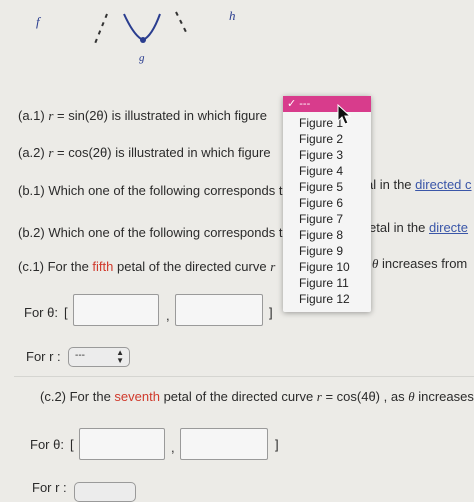 Image resolution: width=474 pixels, height=502 pixels. I want to click on polar-graph-fragment, so click(140, 29).